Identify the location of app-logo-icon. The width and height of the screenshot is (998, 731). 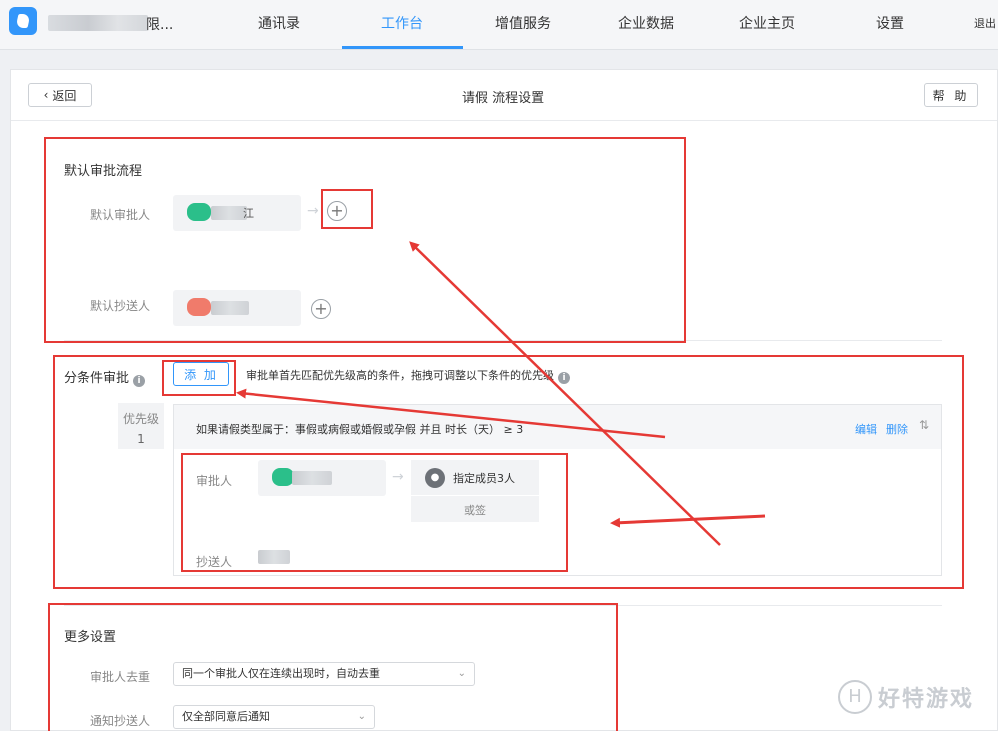
(23, 21).